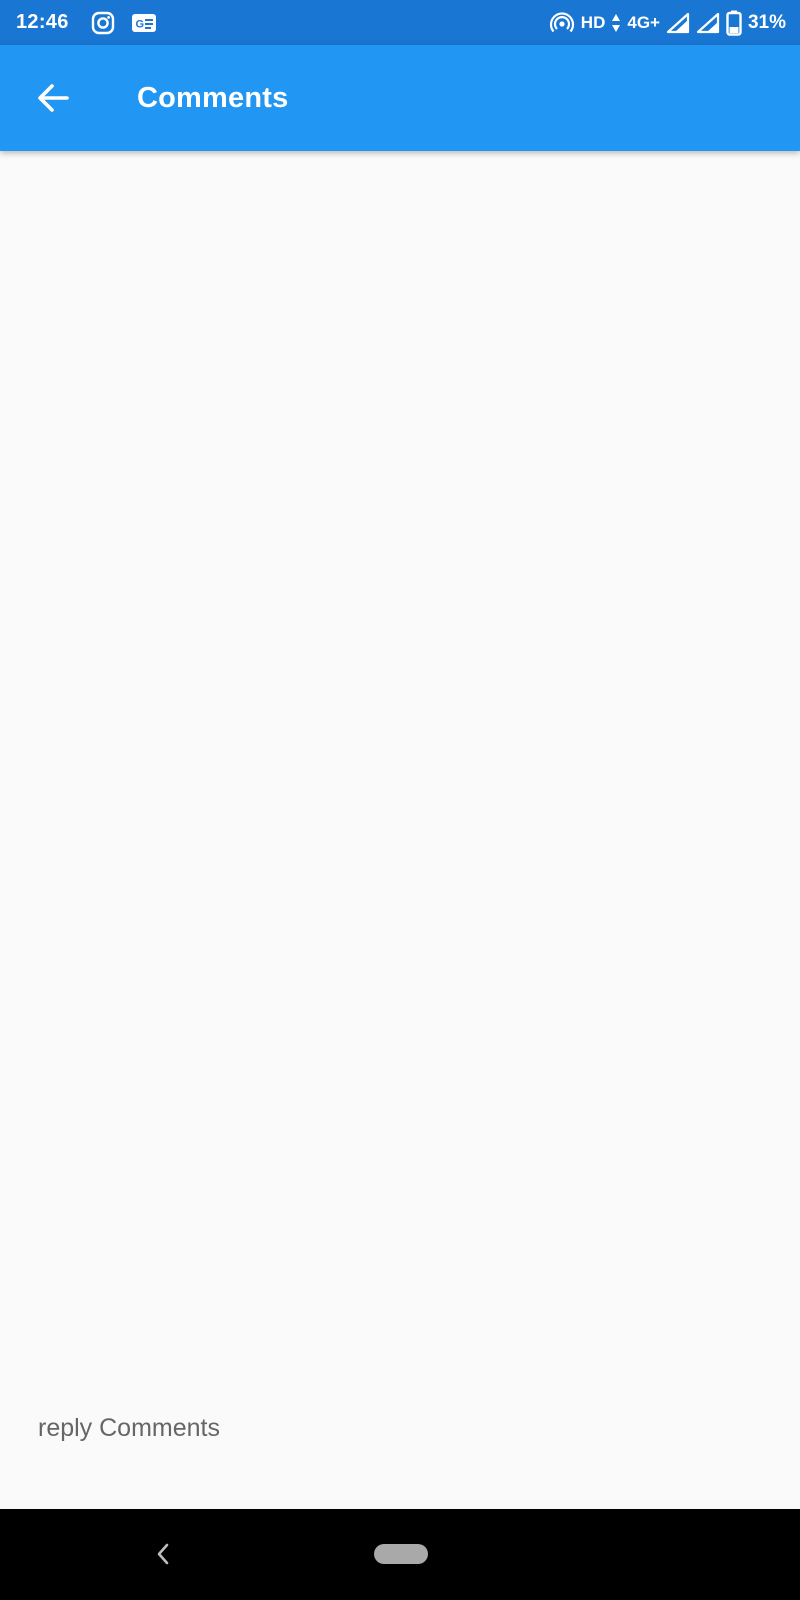 Image resolution: width=800 pixels, height=1600 pixels. Describe the element at coordinates (734, 23) in the screenshot. I see `battery-icon` at that location.